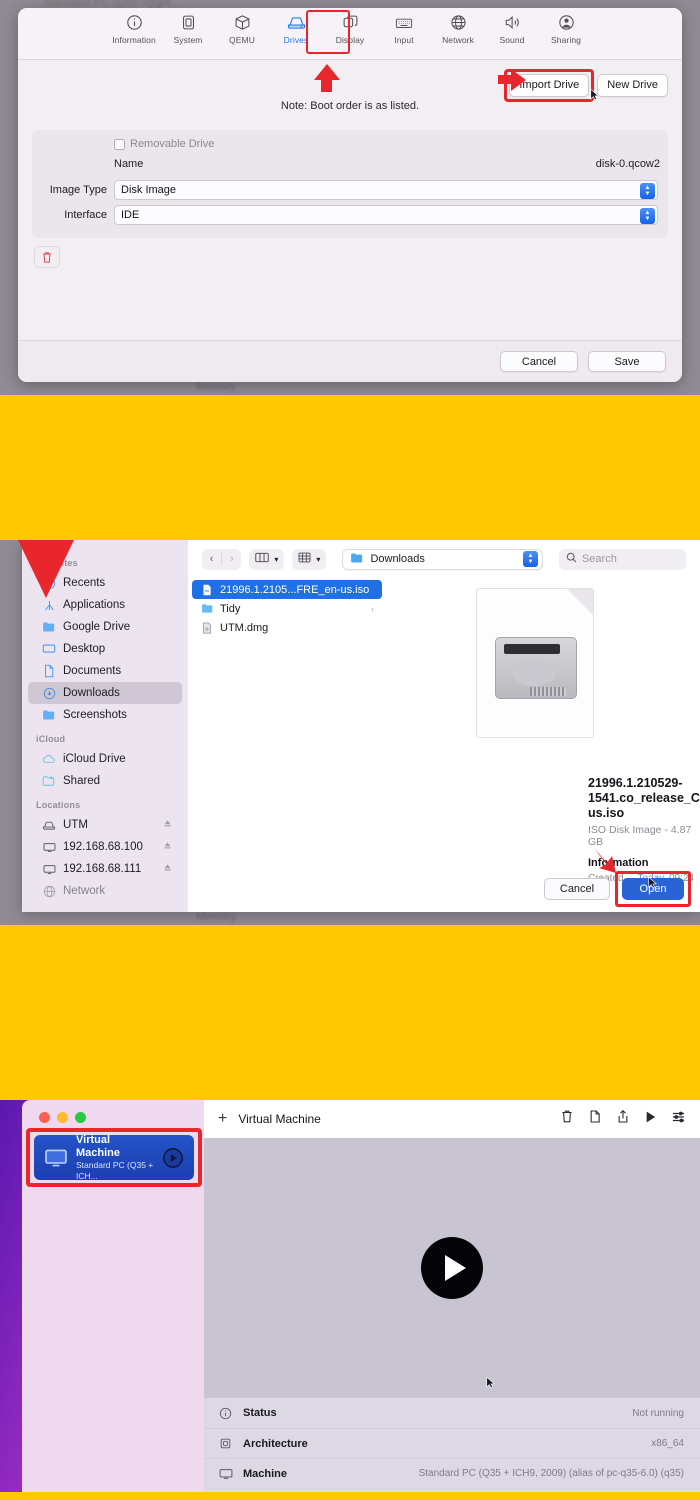  I want to click on sidebar-item-documents: Documents, so click(105, 671).